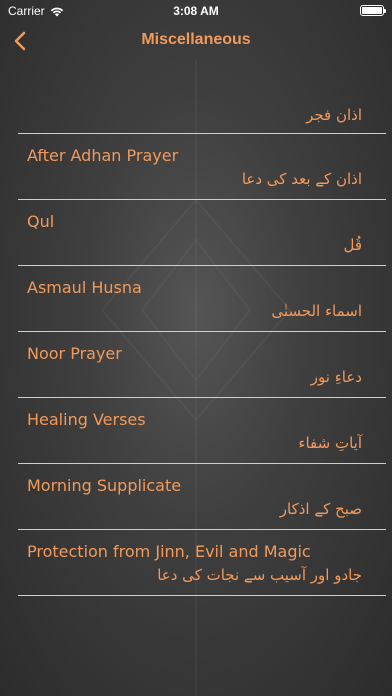  Describe the element at coordinates (86, 419) in the screenshot. I see `list-item-title: Healing Verses` at that location.